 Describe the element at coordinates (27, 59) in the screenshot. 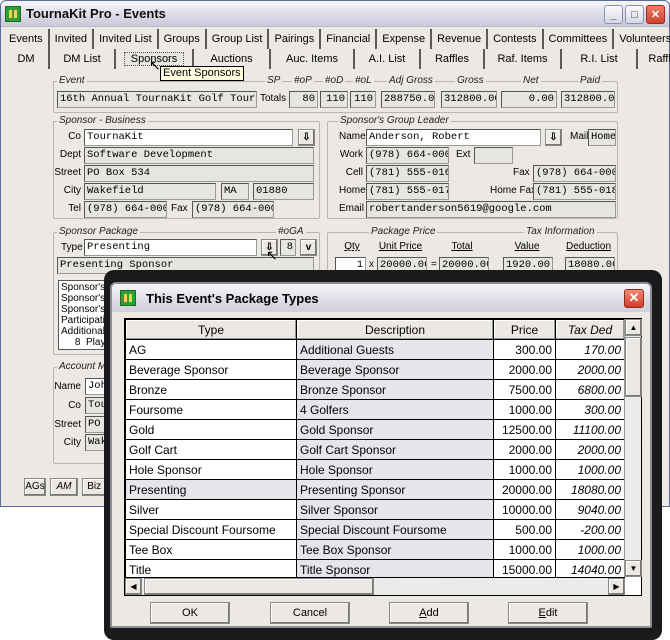

I see `tab-dm: DM` at that location.